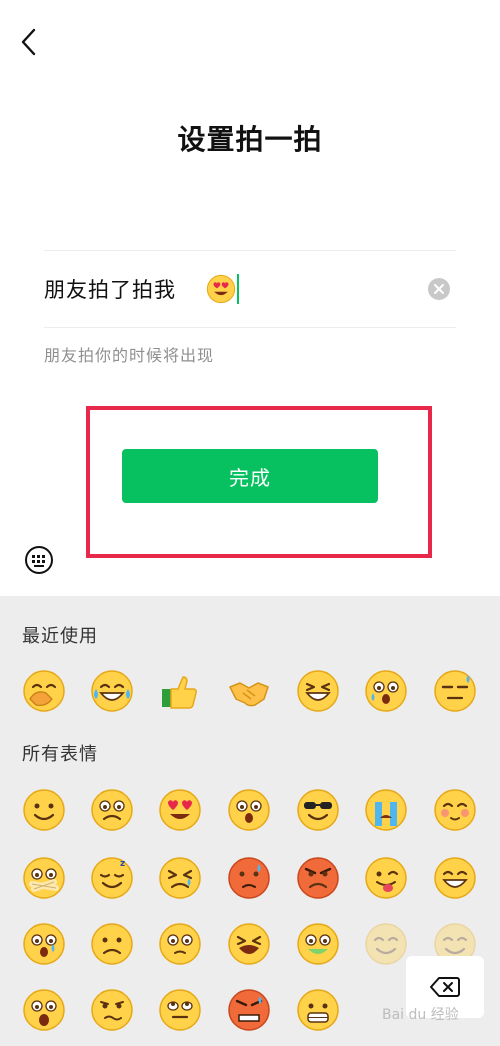  What do you see at coordinates (238, 289) in the screenshot?
I see `text-caret` at bounding box center [238, 289].